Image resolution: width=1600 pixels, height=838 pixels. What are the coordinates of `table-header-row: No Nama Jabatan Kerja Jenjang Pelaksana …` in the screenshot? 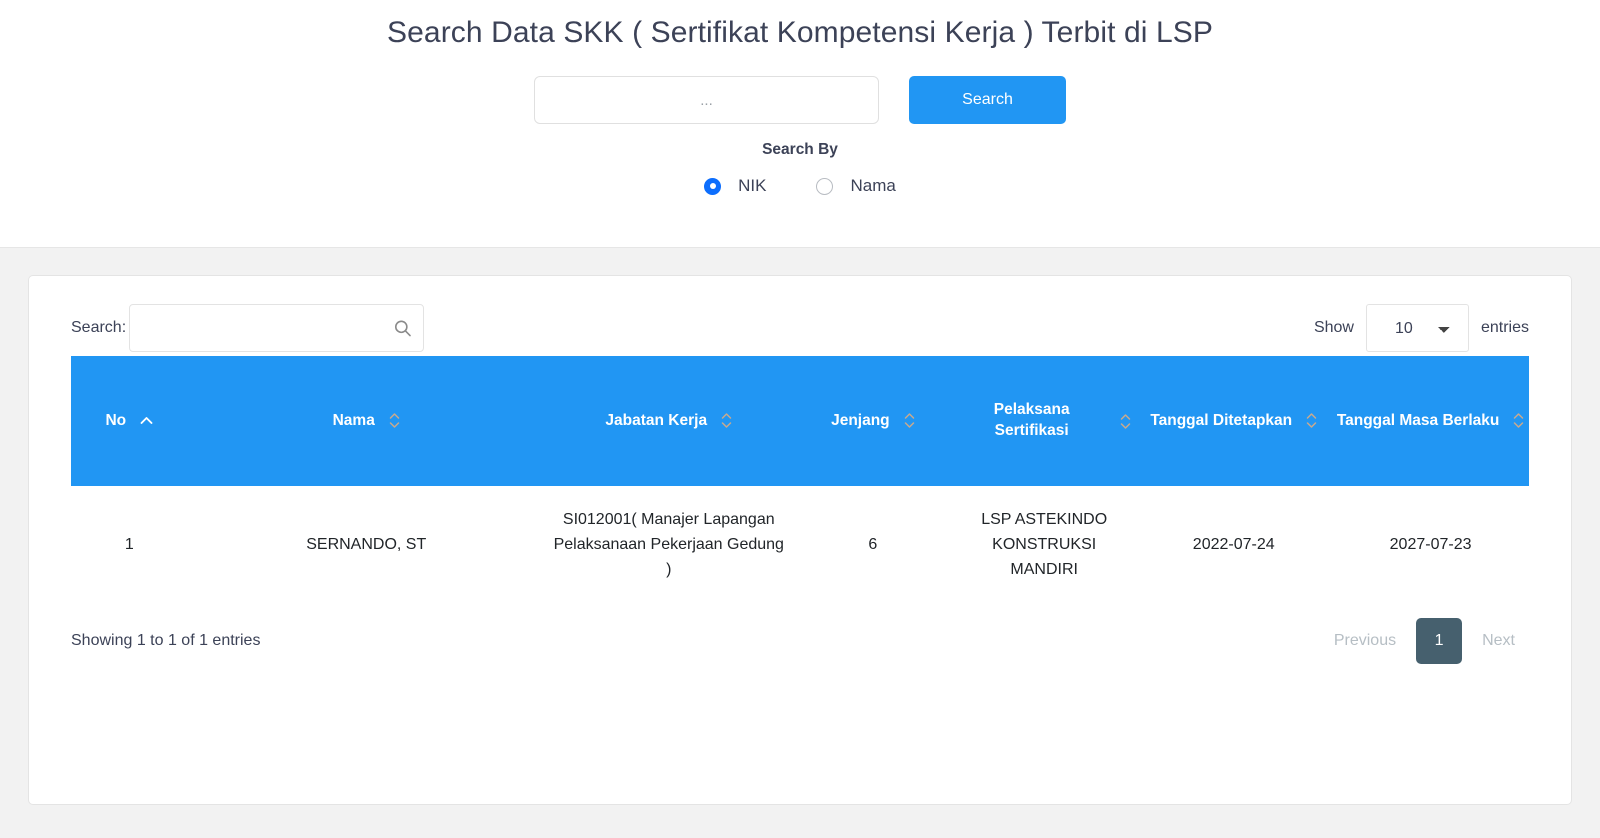 It's located at (800, 421).